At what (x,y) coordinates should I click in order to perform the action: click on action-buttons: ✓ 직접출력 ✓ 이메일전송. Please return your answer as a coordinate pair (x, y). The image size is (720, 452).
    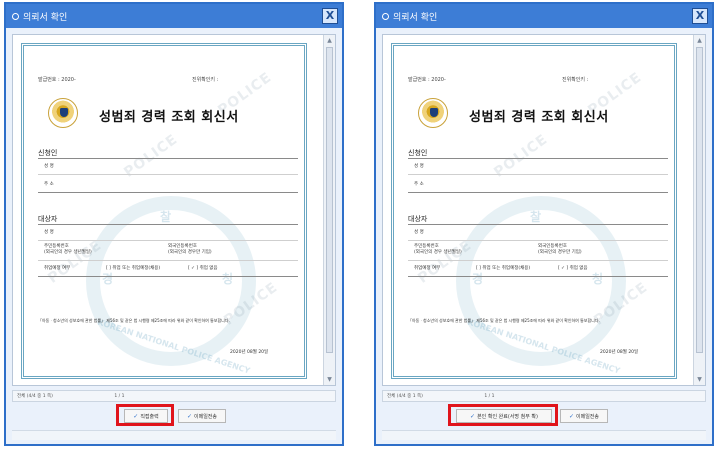
    Looking at the image, I should click on (174, 416).